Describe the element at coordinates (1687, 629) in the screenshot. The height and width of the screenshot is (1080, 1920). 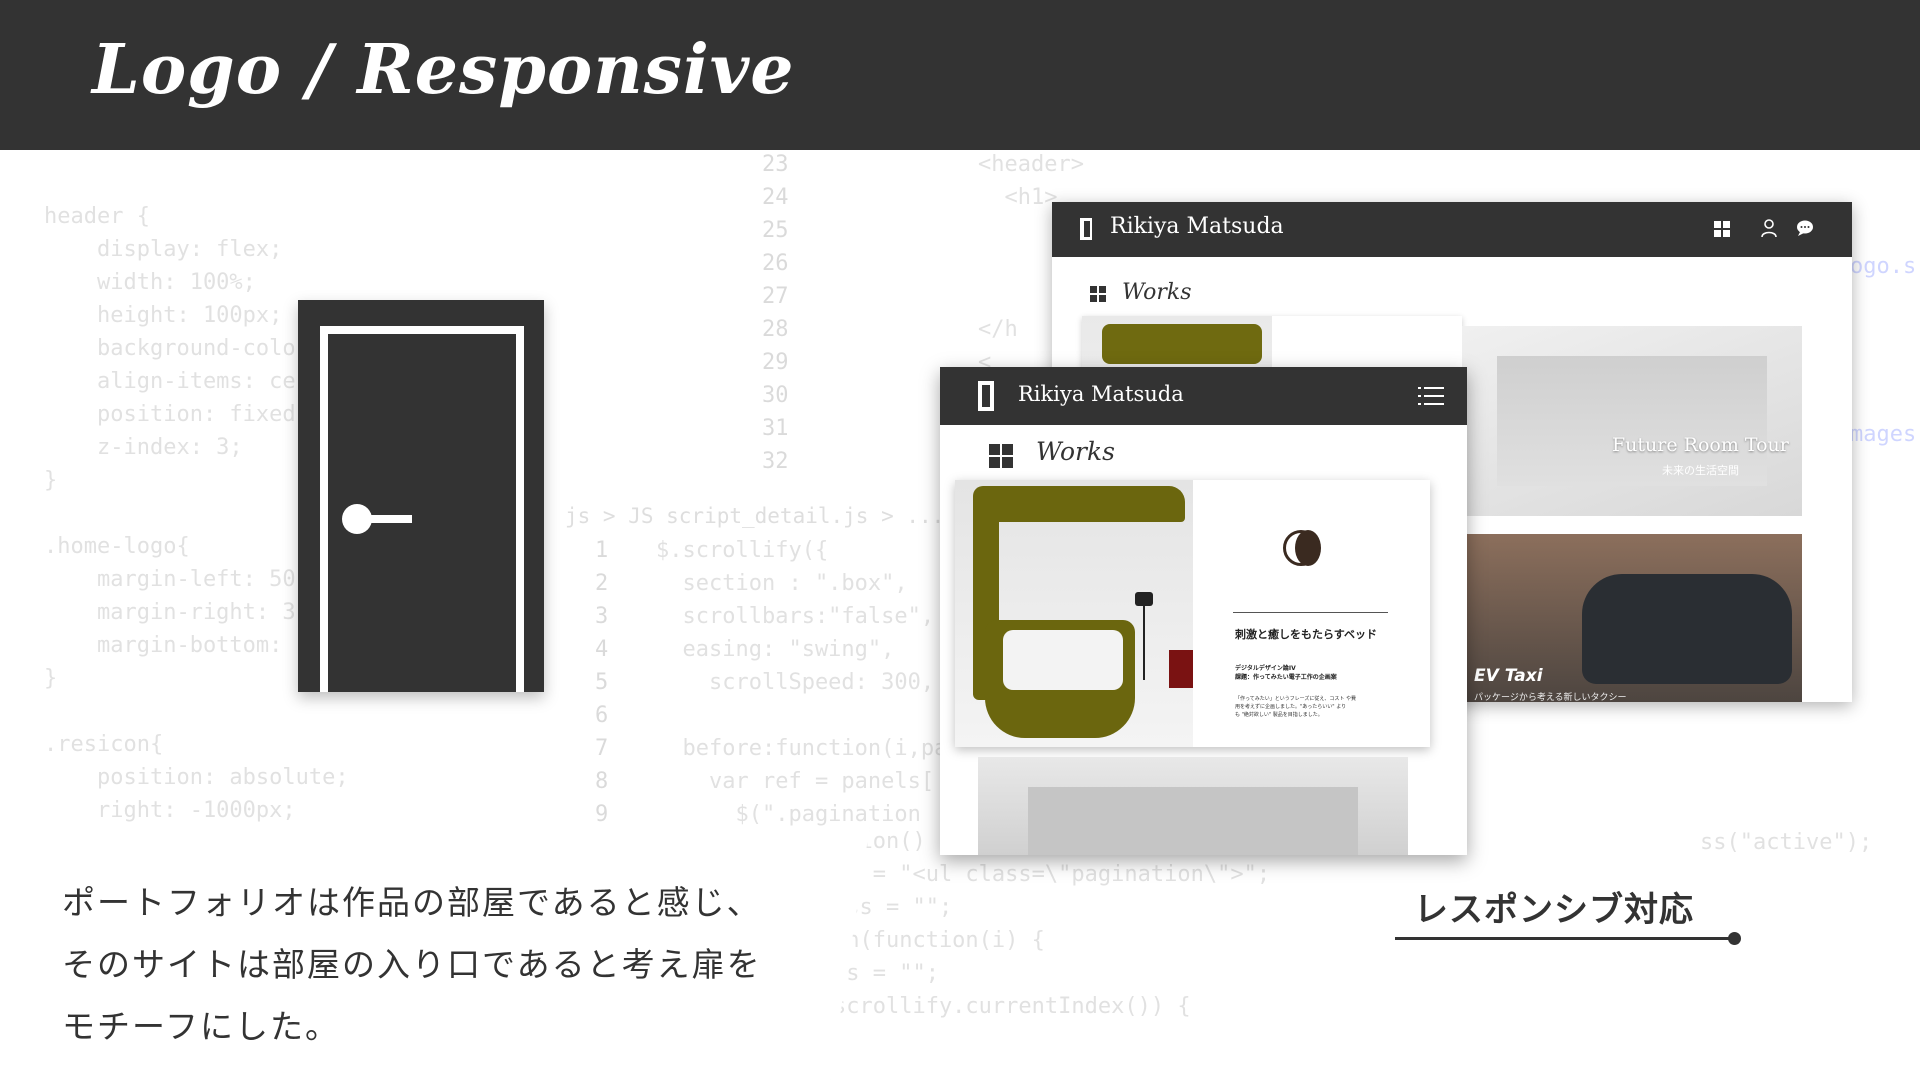
I see `taxi-image` at that location.